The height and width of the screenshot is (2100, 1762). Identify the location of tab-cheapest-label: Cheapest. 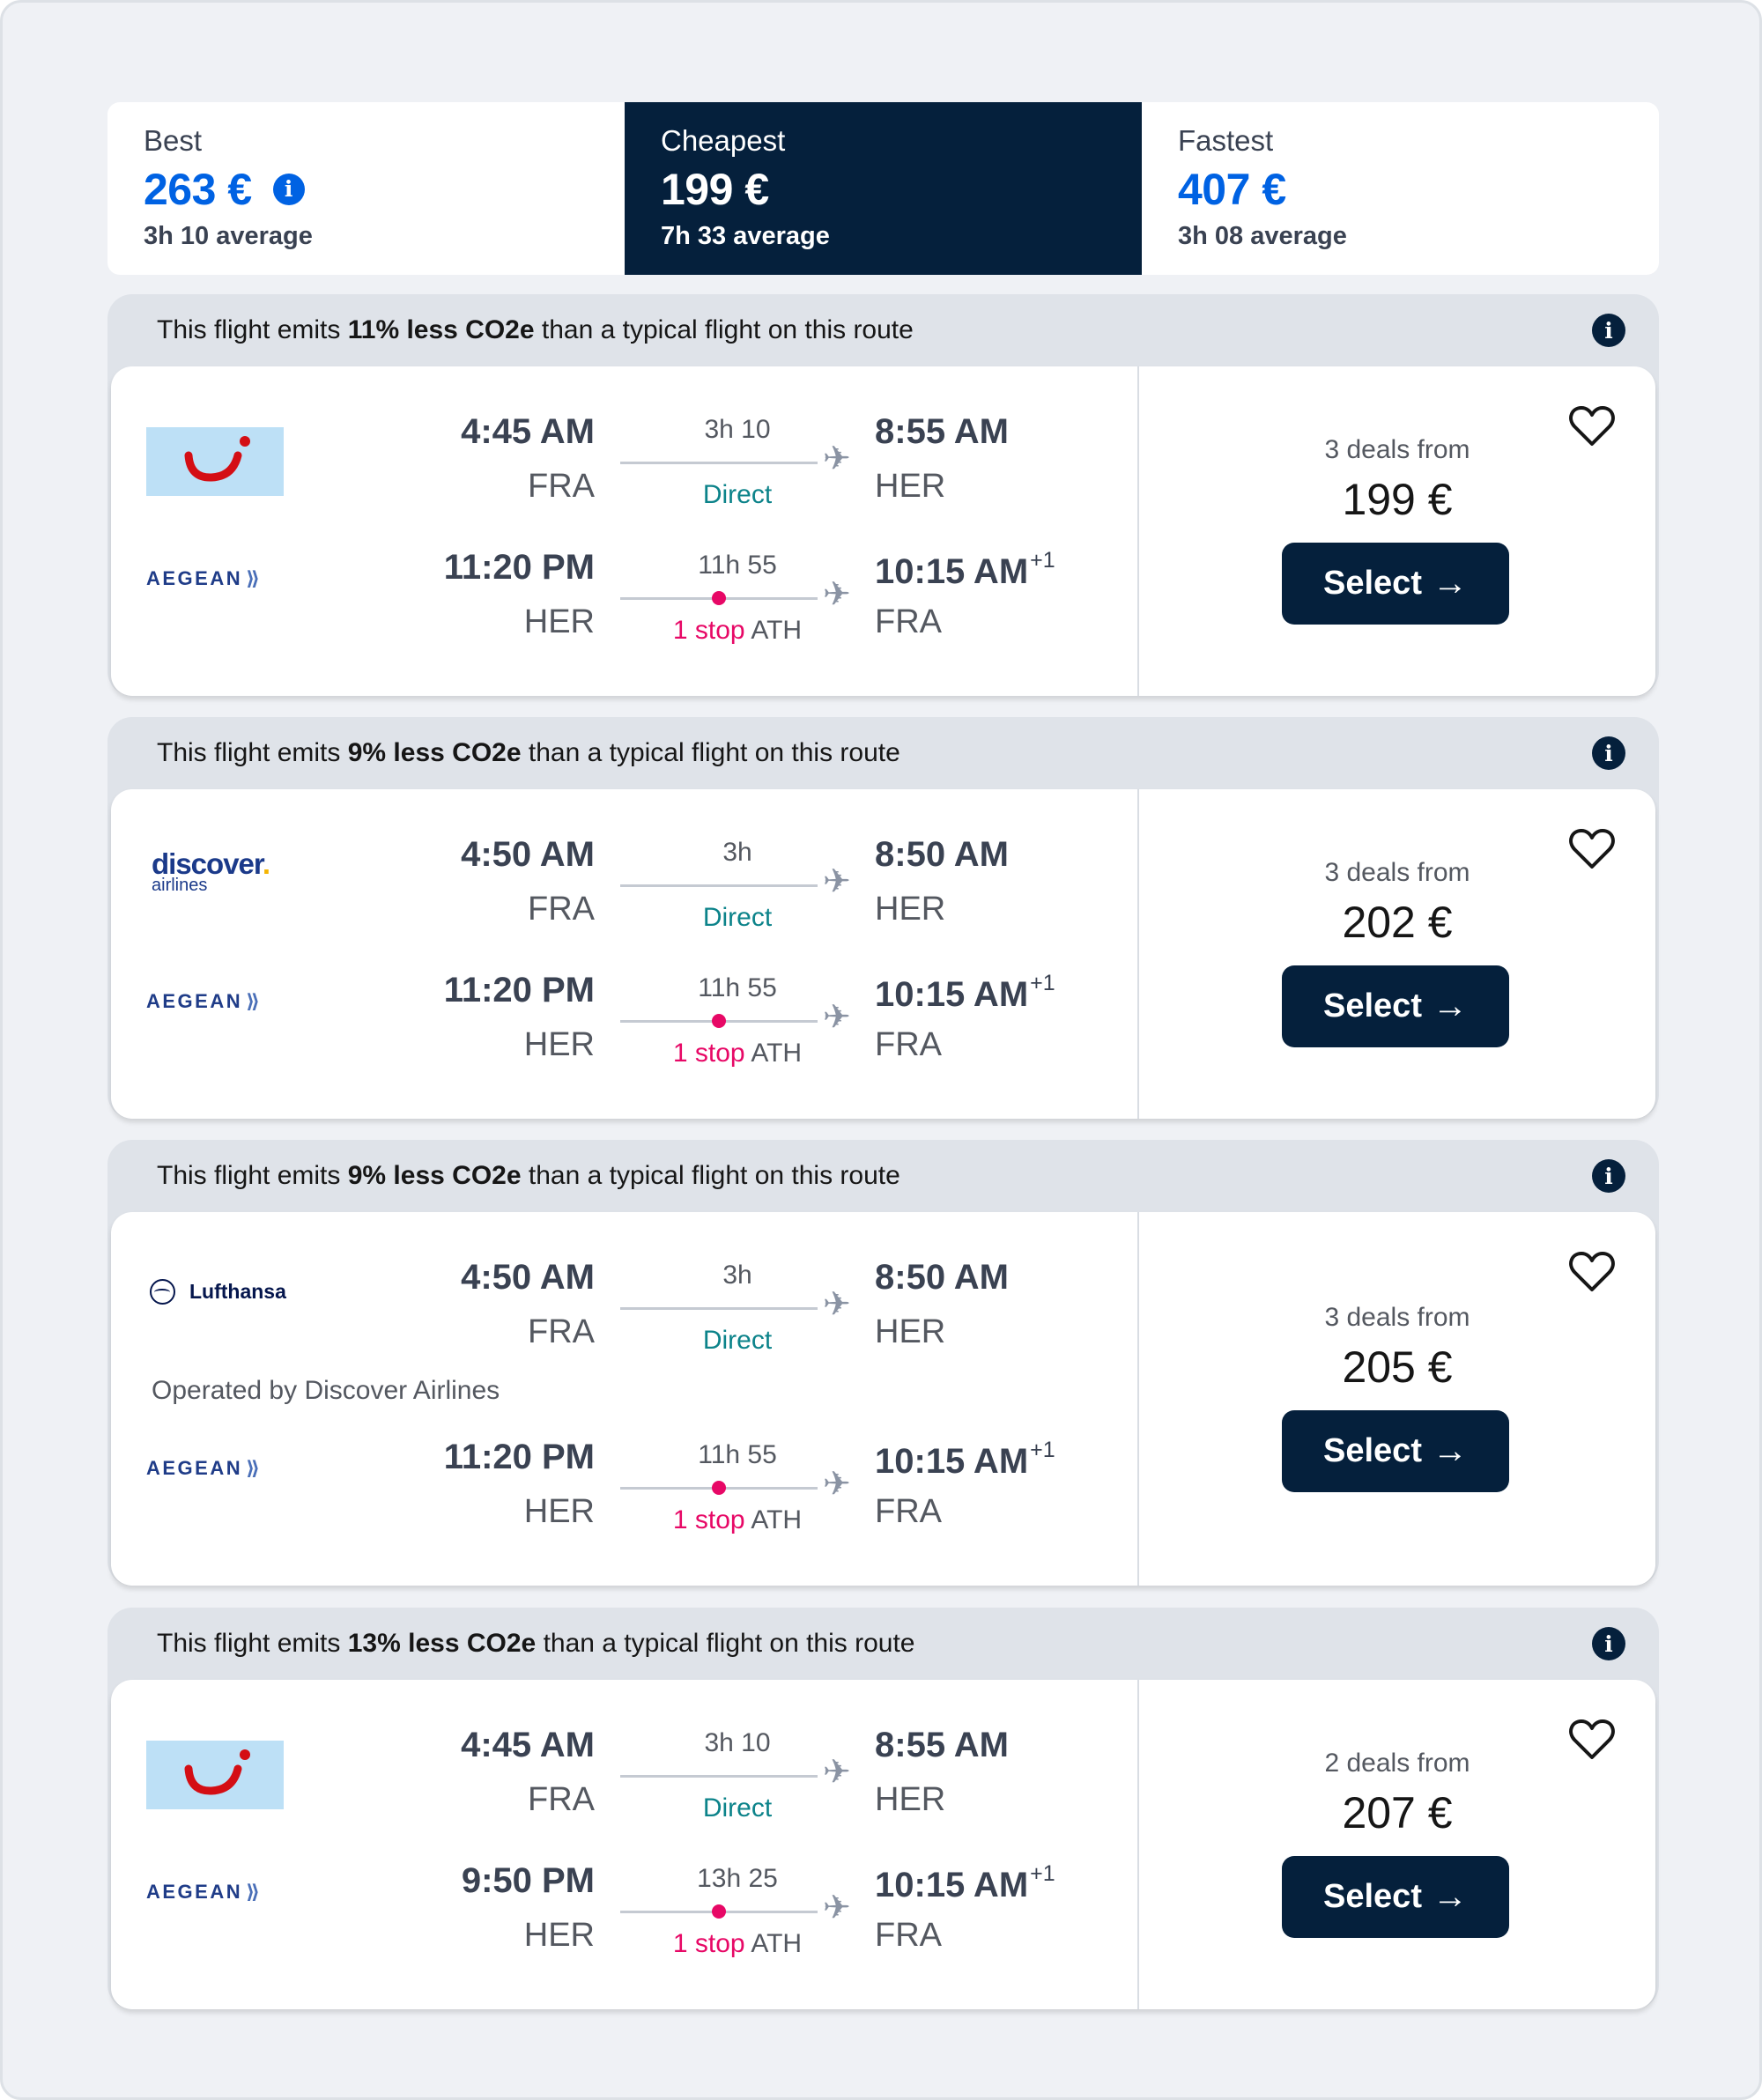
(723, 140).